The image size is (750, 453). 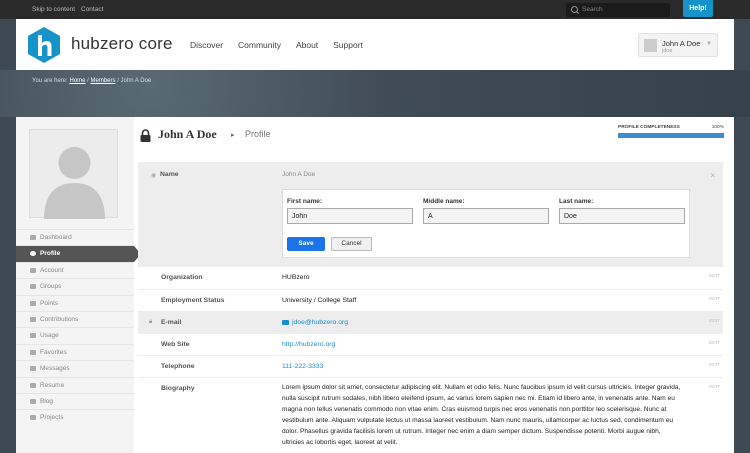 What do you see at coordinates (49, 303) in the screenshot?
I see `sidebar-item-label: Points` at bounding box center [49, 303].